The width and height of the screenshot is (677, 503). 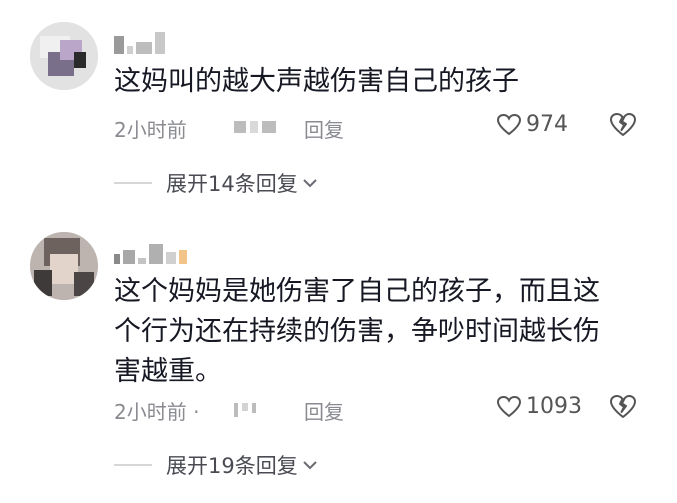 What do you see at coordinates (384, 127) in the screenshot?
I see `comment-meta: 2小时前 回复 974` at bounding box center [384, 127].